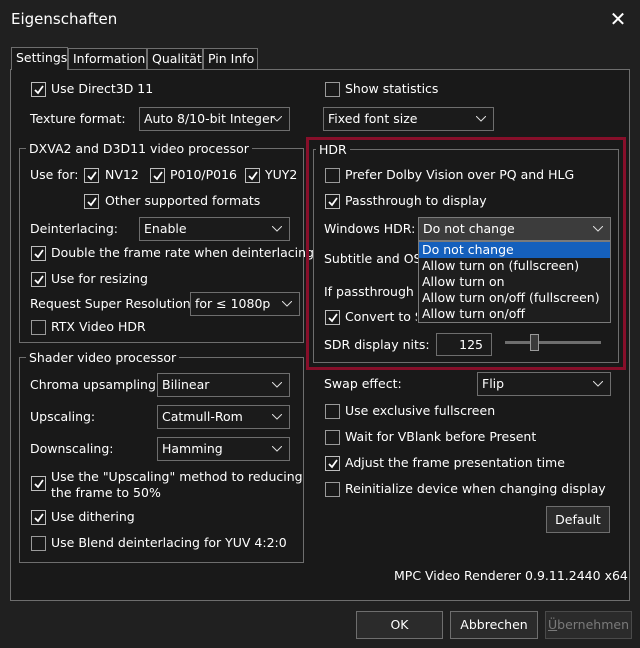 The width and height of the screenshot is (640, 648). What do you see at coordinates (38, 483) in the screenshot?
I see `upscaling-method-checkbox` at bounding box center [38, 483].